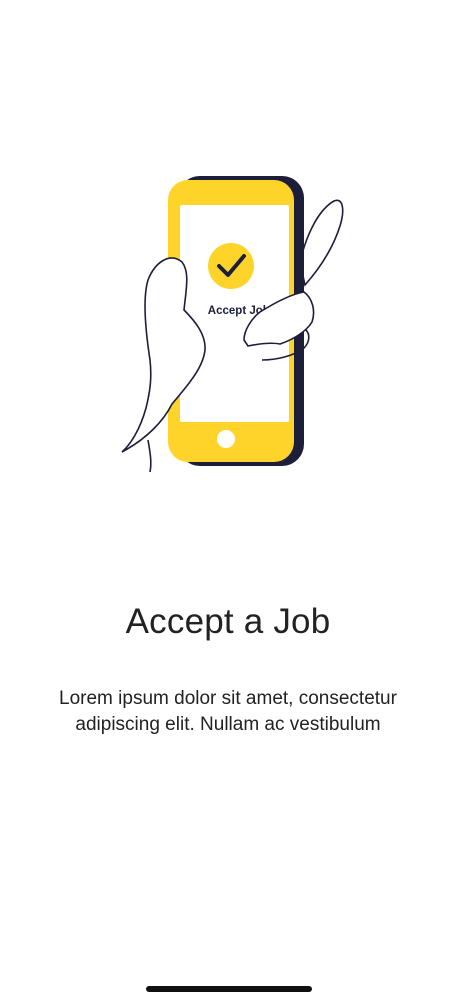  I want to click on wrist-line, so click(149, 456).